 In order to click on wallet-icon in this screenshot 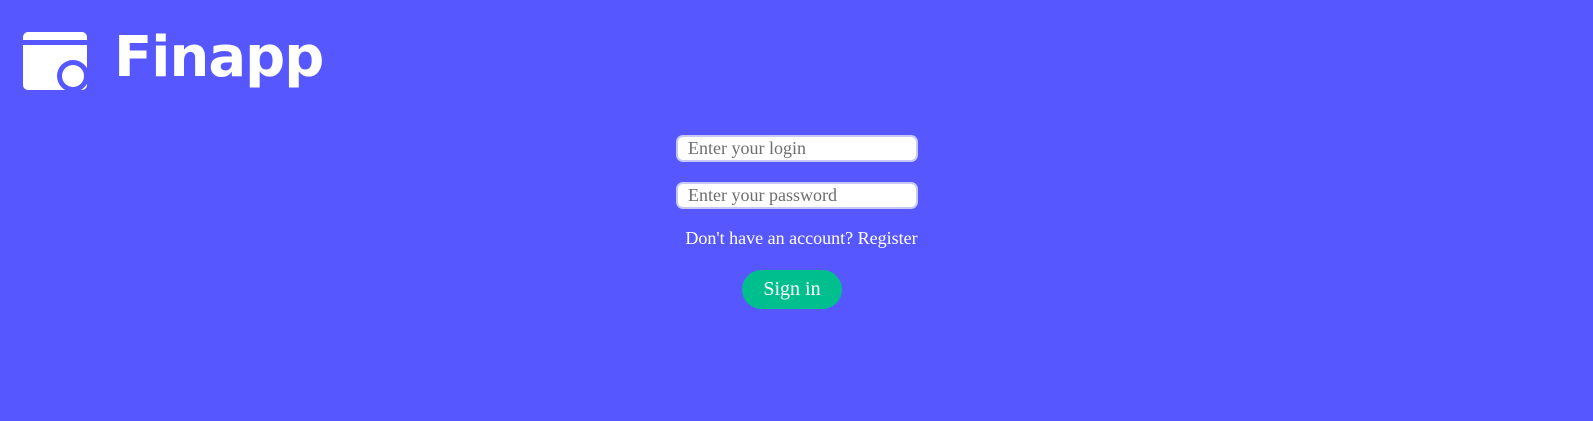, I will do `click(55, 61)`.